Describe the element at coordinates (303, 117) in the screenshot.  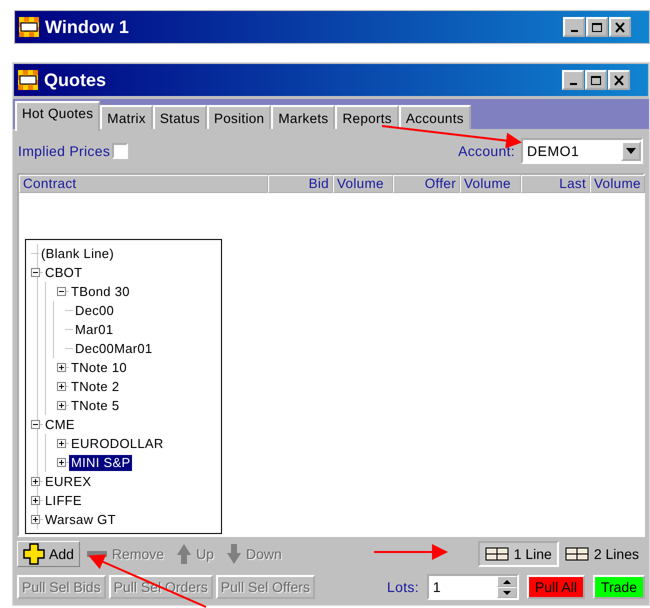
I see `tab: Markets` at that location.